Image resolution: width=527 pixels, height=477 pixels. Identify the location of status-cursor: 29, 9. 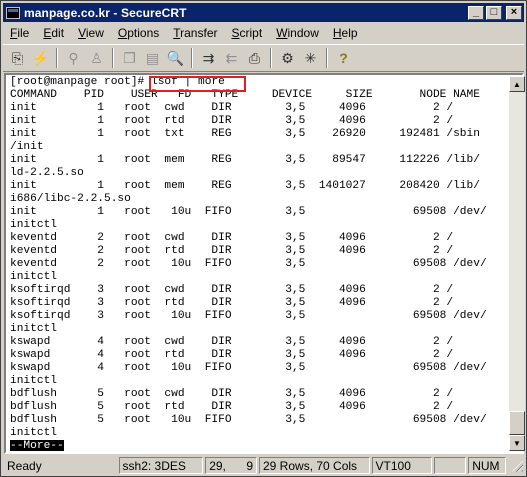
(231, 465).